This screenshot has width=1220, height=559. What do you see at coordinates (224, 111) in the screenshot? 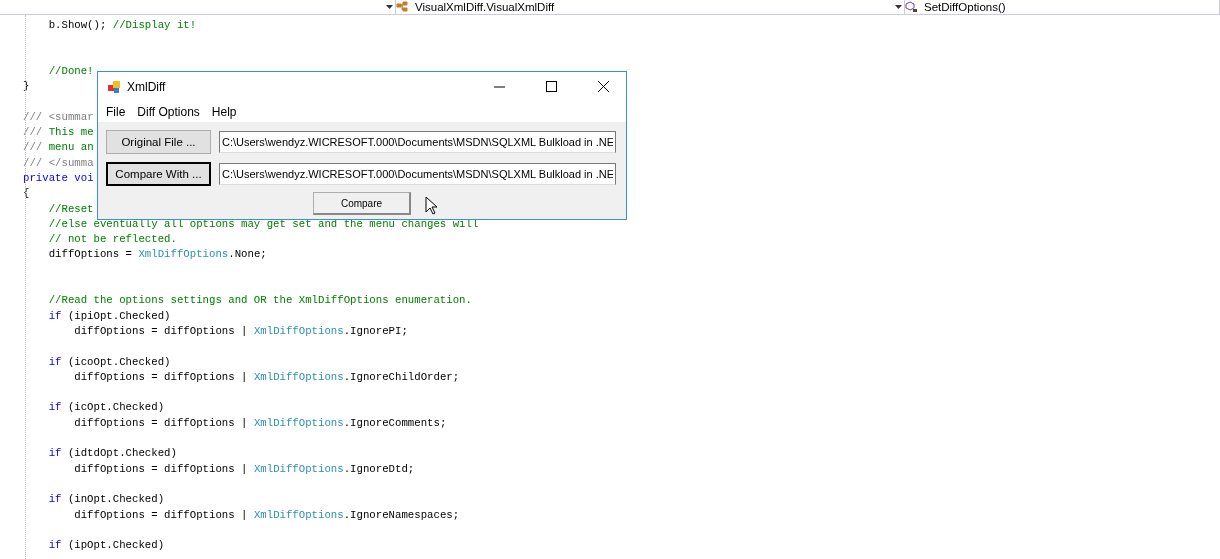
I see `menu-item: Help` at bounding box center [224, 111].